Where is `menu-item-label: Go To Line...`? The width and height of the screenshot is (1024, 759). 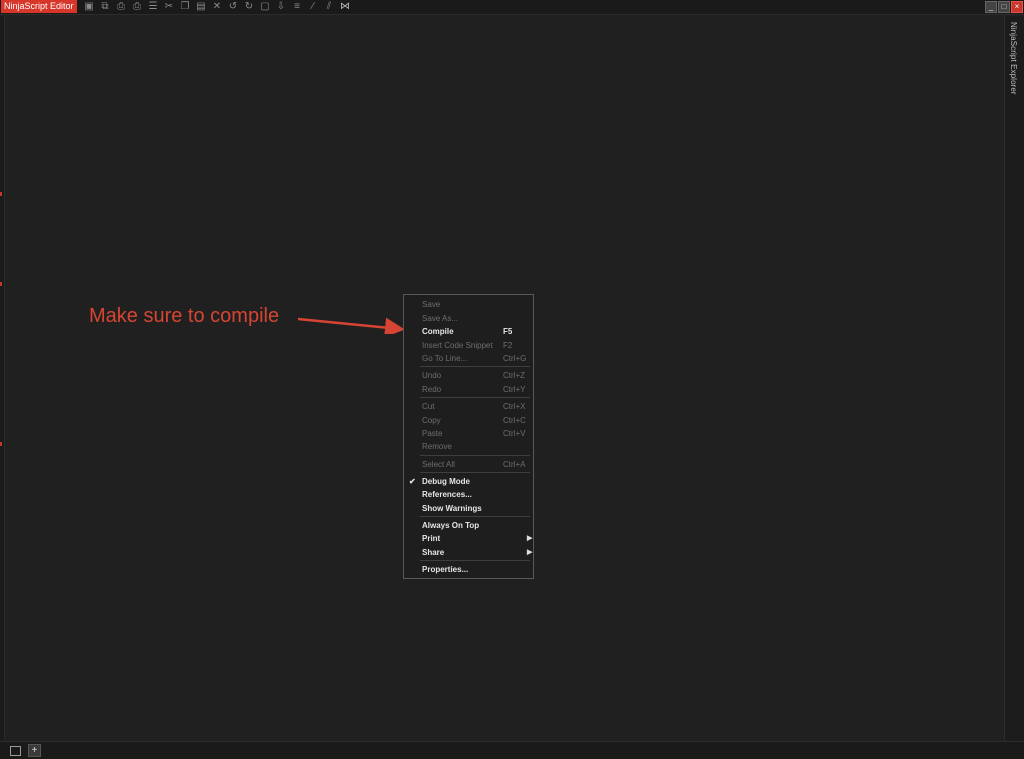 menu-item-label: Go To Line... is located at coordinates (445, 358).